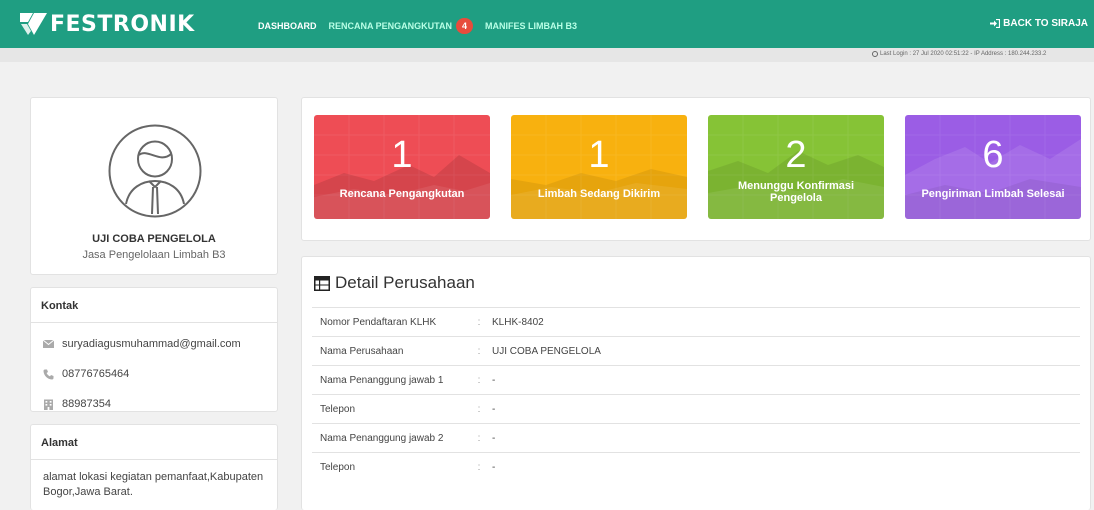 The width and height of the screenshot is (1094, 510). Describe the element at coordinates (696, 351) in the screenshot. I see `table-row: Nama Perusahaan : UJI COBA PENGELOLA` at that location.